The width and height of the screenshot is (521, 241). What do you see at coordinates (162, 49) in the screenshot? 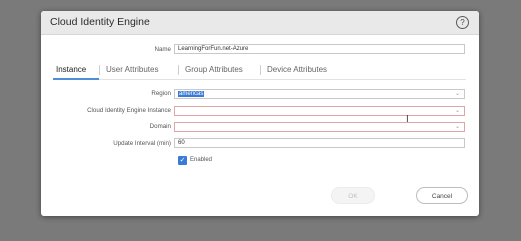
I see `name-label: Name` at bounding box center [162, 49].